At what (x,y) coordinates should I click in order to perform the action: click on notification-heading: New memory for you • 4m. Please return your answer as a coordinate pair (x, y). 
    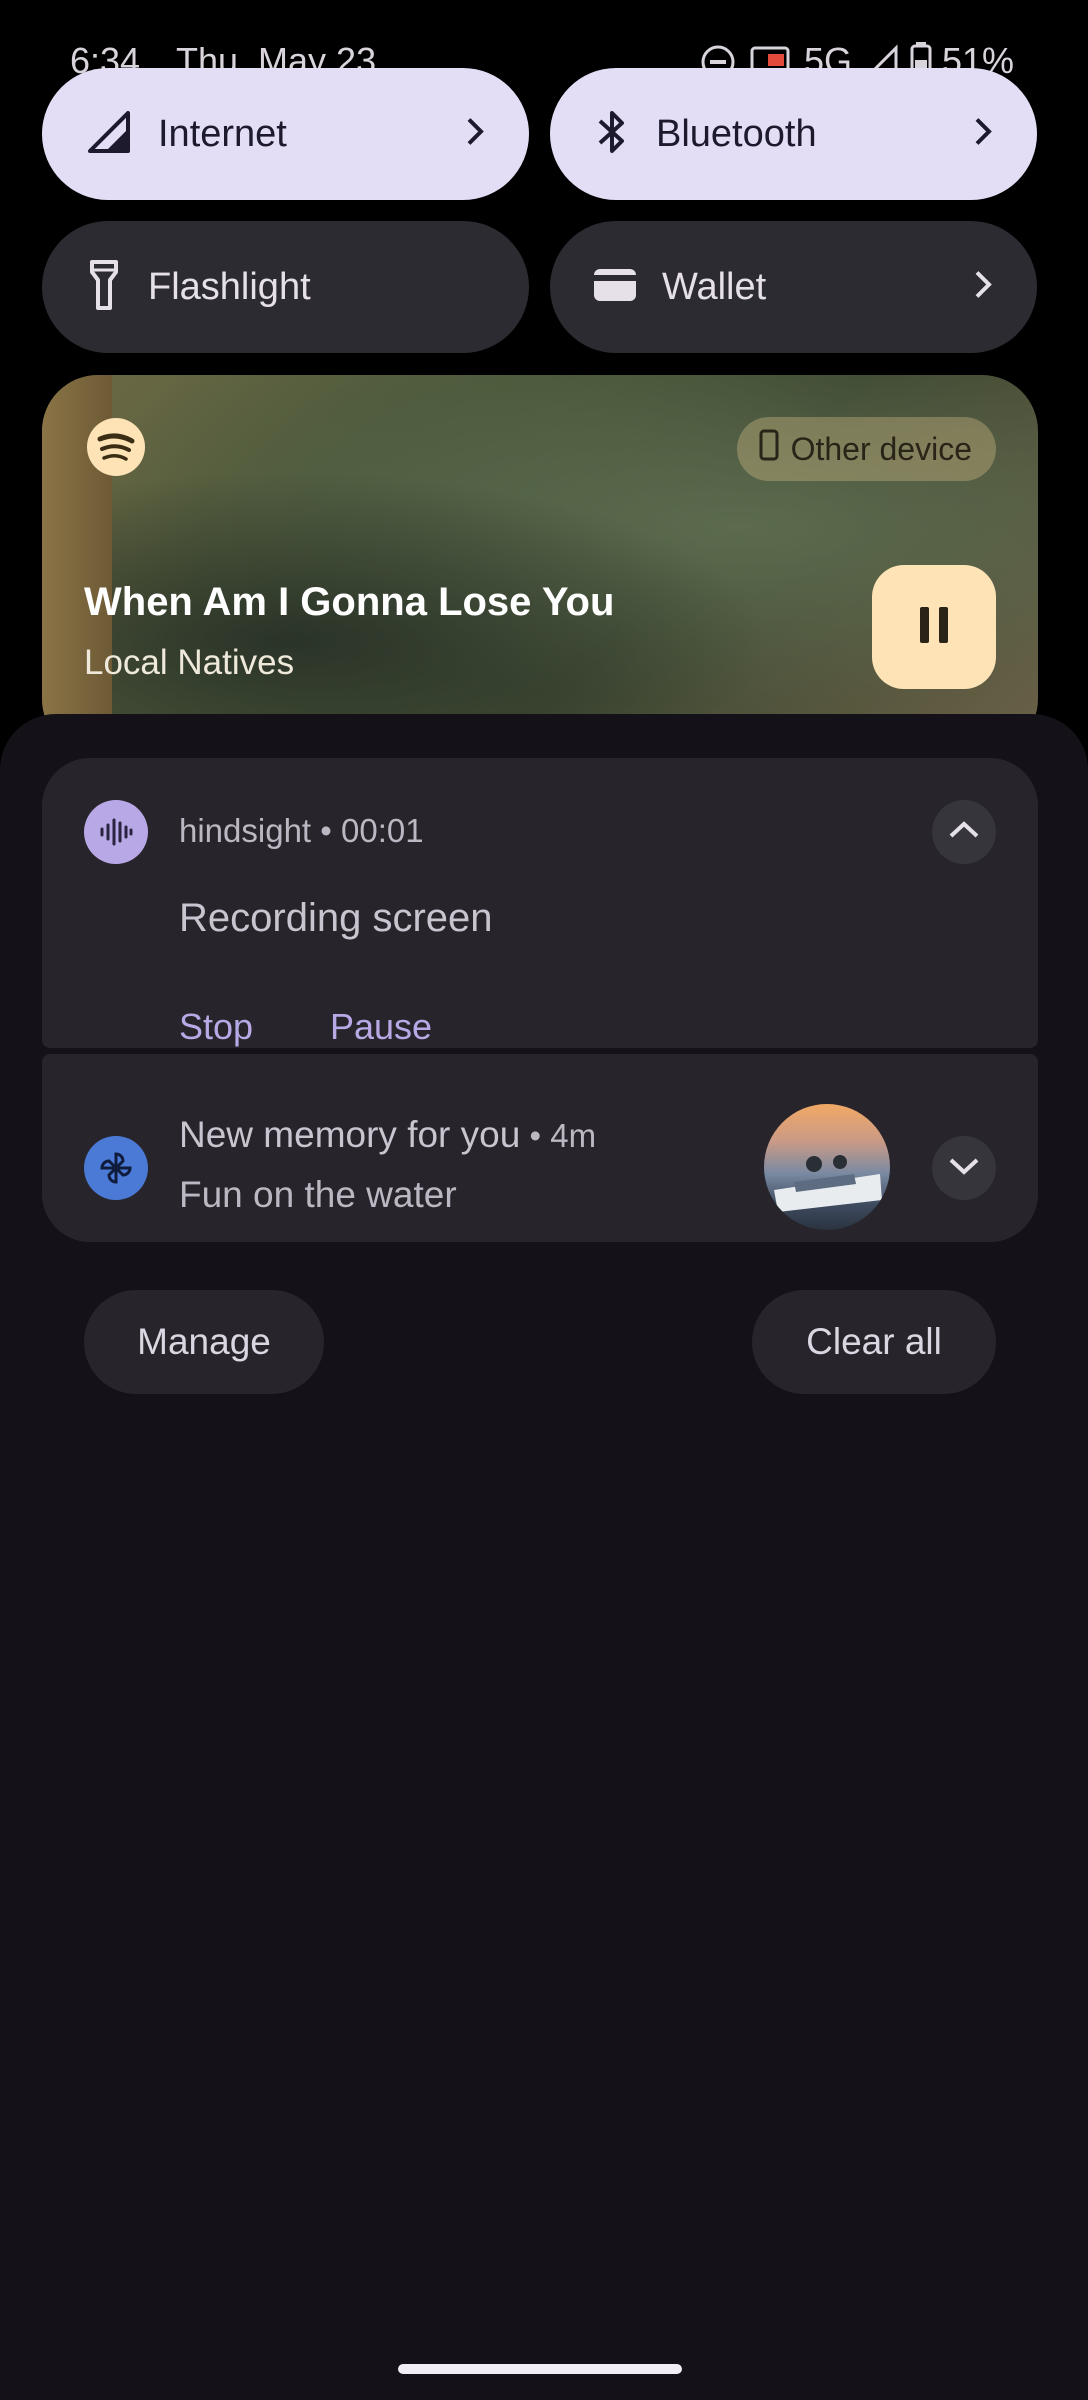
    Looking at the image, I should click on (387, 1135).